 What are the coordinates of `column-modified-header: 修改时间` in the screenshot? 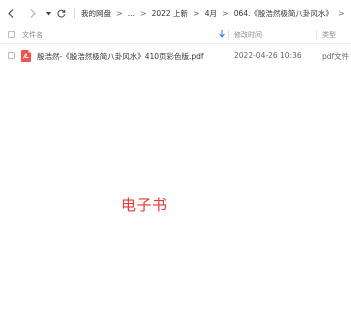 It's located at (248, 35).